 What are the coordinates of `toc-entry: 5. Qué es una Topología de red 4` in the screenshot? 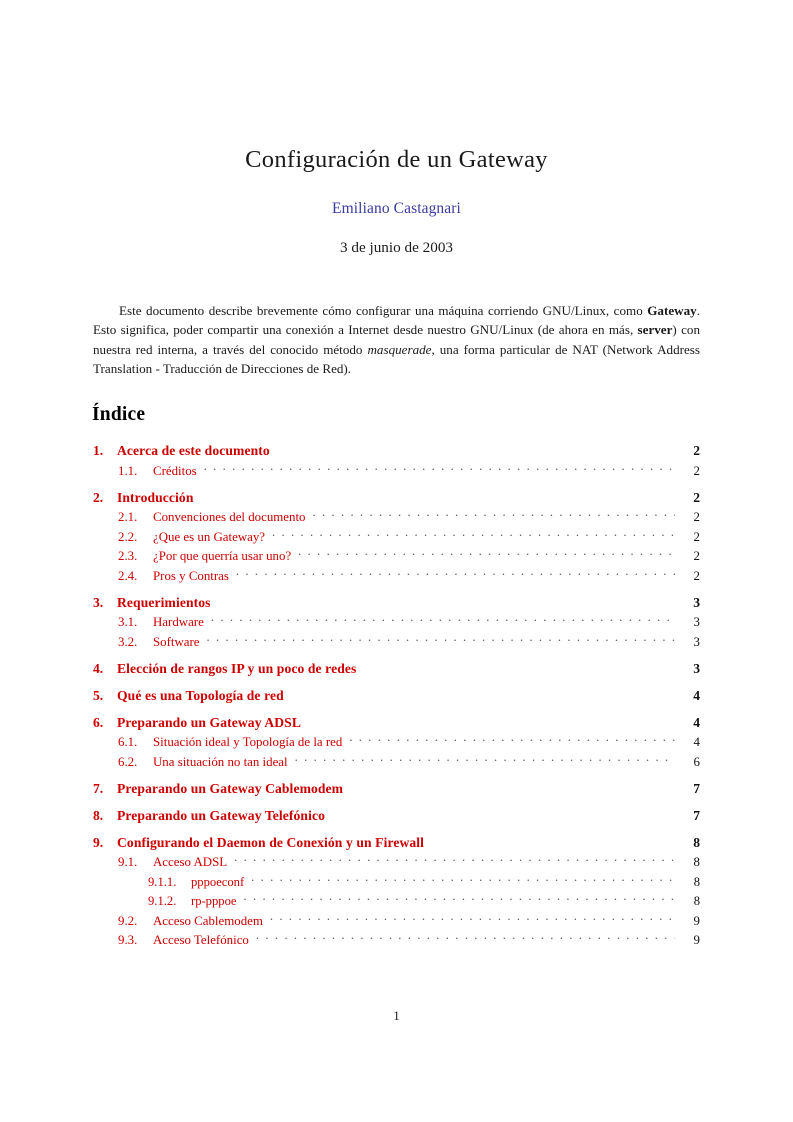 It's located at (396, 695).